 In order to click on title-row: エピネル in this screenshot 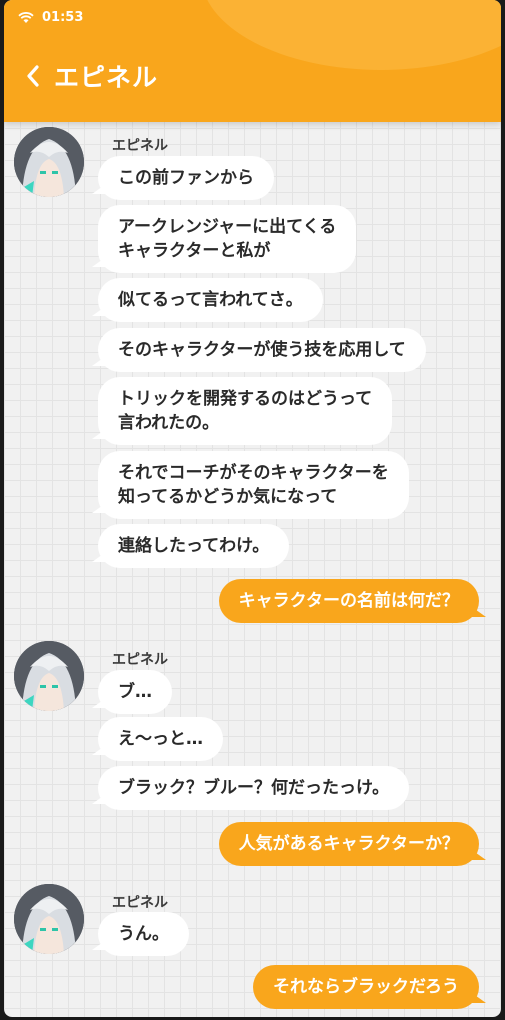, I will do `click(92, 76)`.